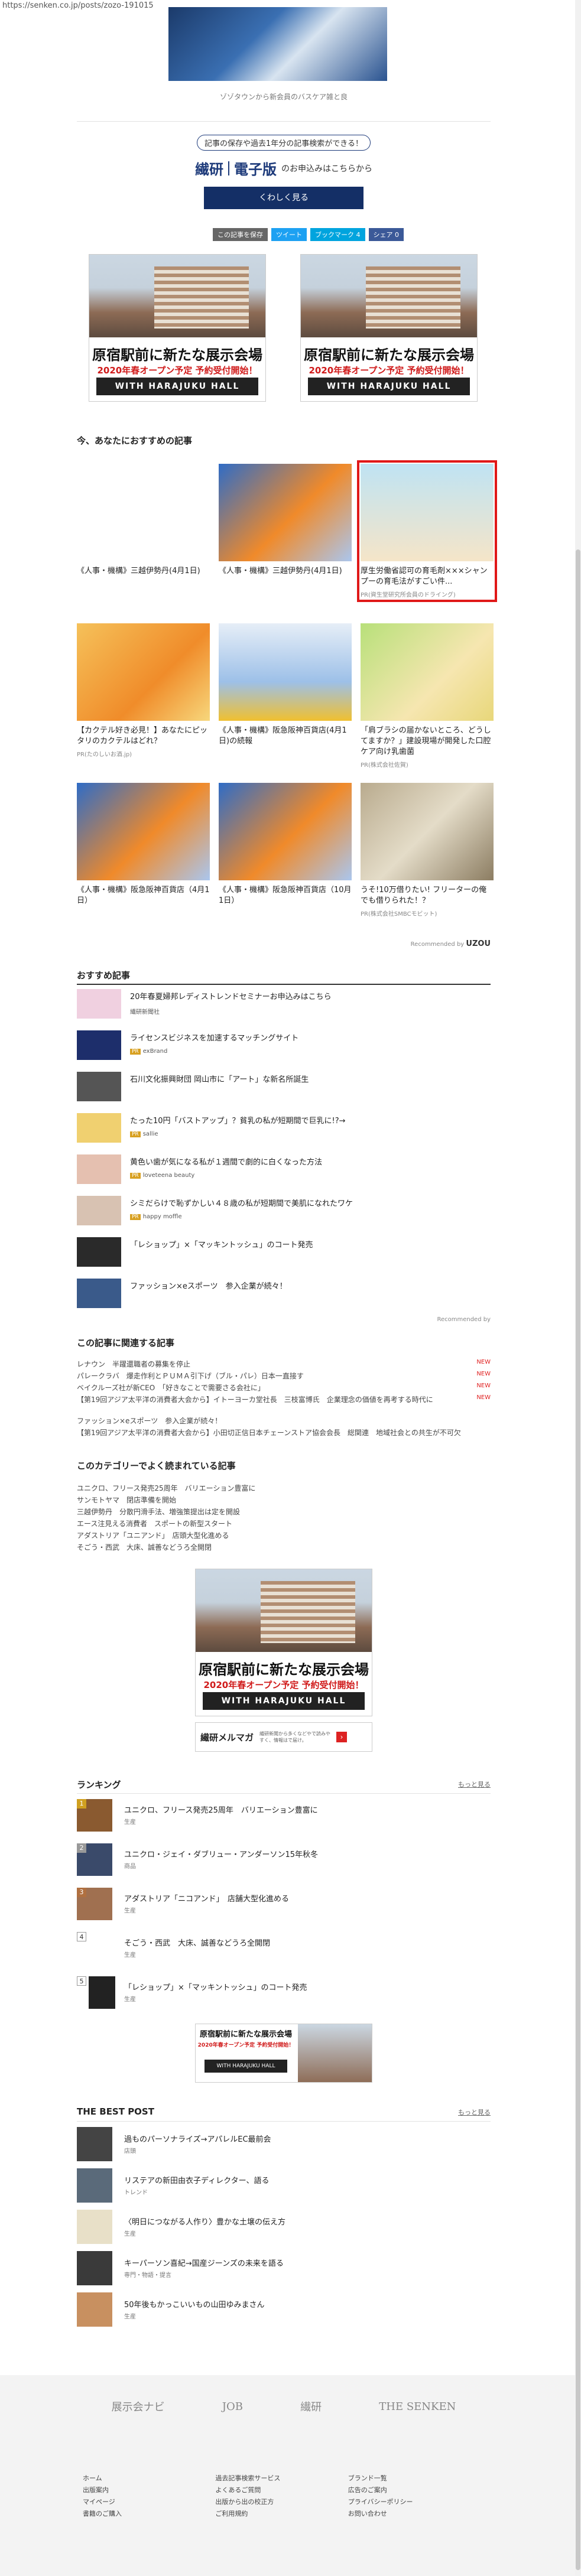  I want to click on ranking-item: 3 アダストリア「ニコアンド」 店舗大型化進める 生産, so click(284, 1909).